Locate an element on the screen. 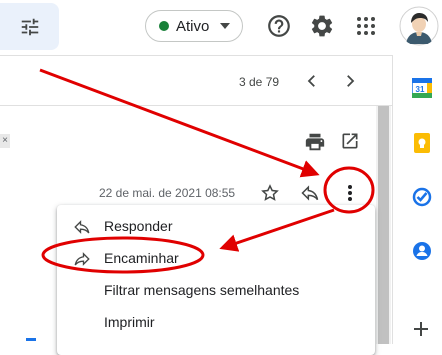 This screenshot has width=442, height=355. account-avatar is located at coordinates (419, 26).